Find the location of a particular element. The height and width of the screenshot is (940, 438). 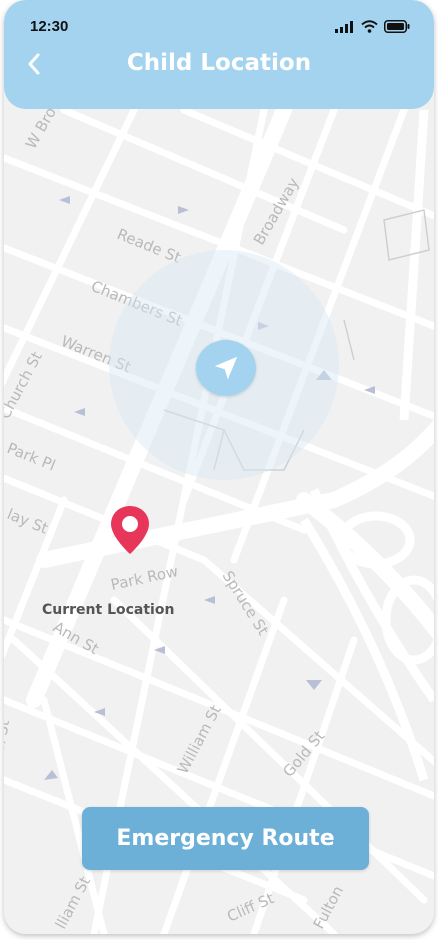

current-location-label: Current Location is located at coordinates (108, 610).